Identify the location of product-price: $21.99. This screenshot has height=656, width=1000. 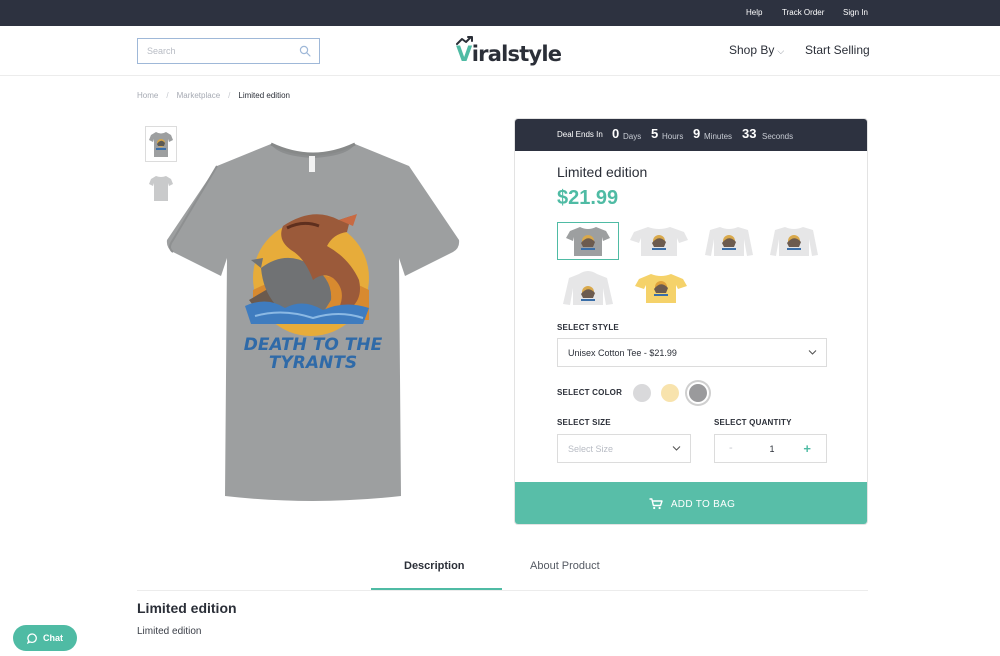
(588, 198).